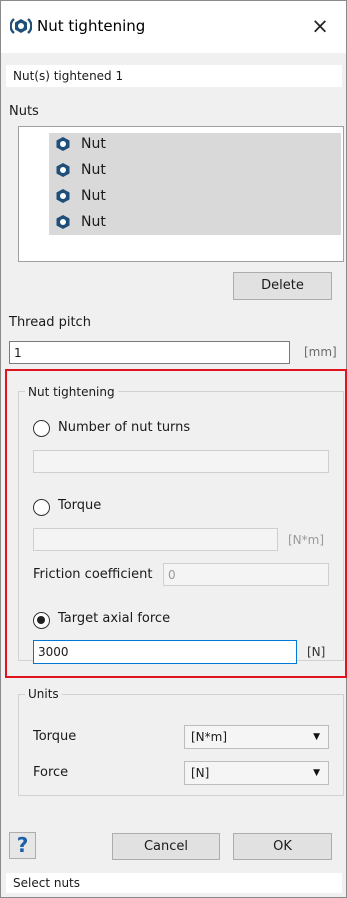  Describe the element at coordinates (174, 883) in the screenshot. I see `status-bottom: Select nuts` at that location.